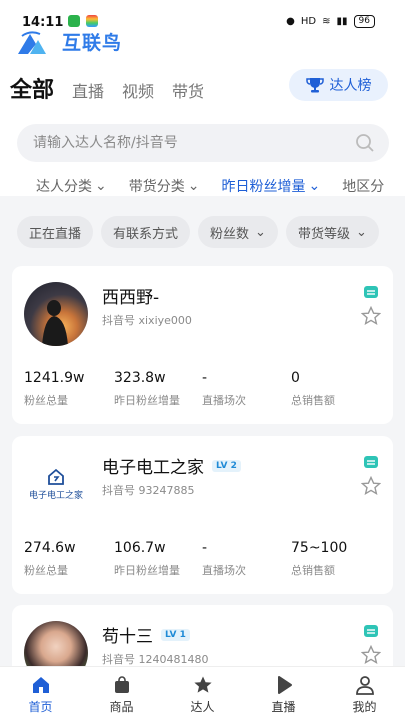 The width and height of the screenshot is (405, 720). I want to click on talent-name: 电子电工之家 LV 2, so click(171, 465).